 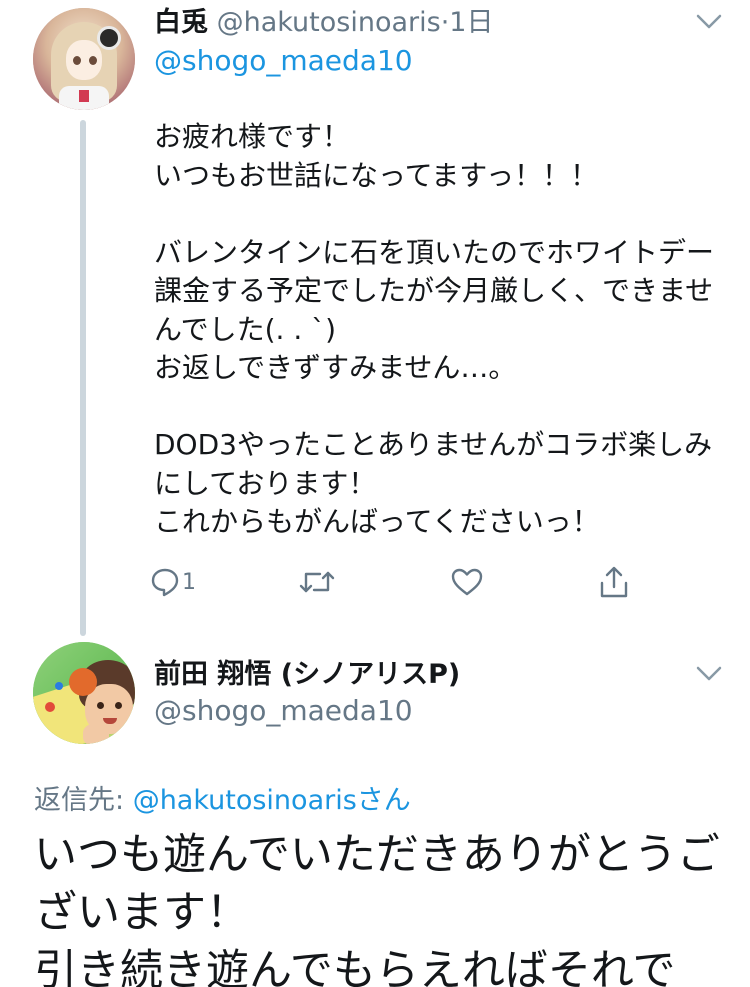 I want to click on reply-icon, so click(x=165, y=582).